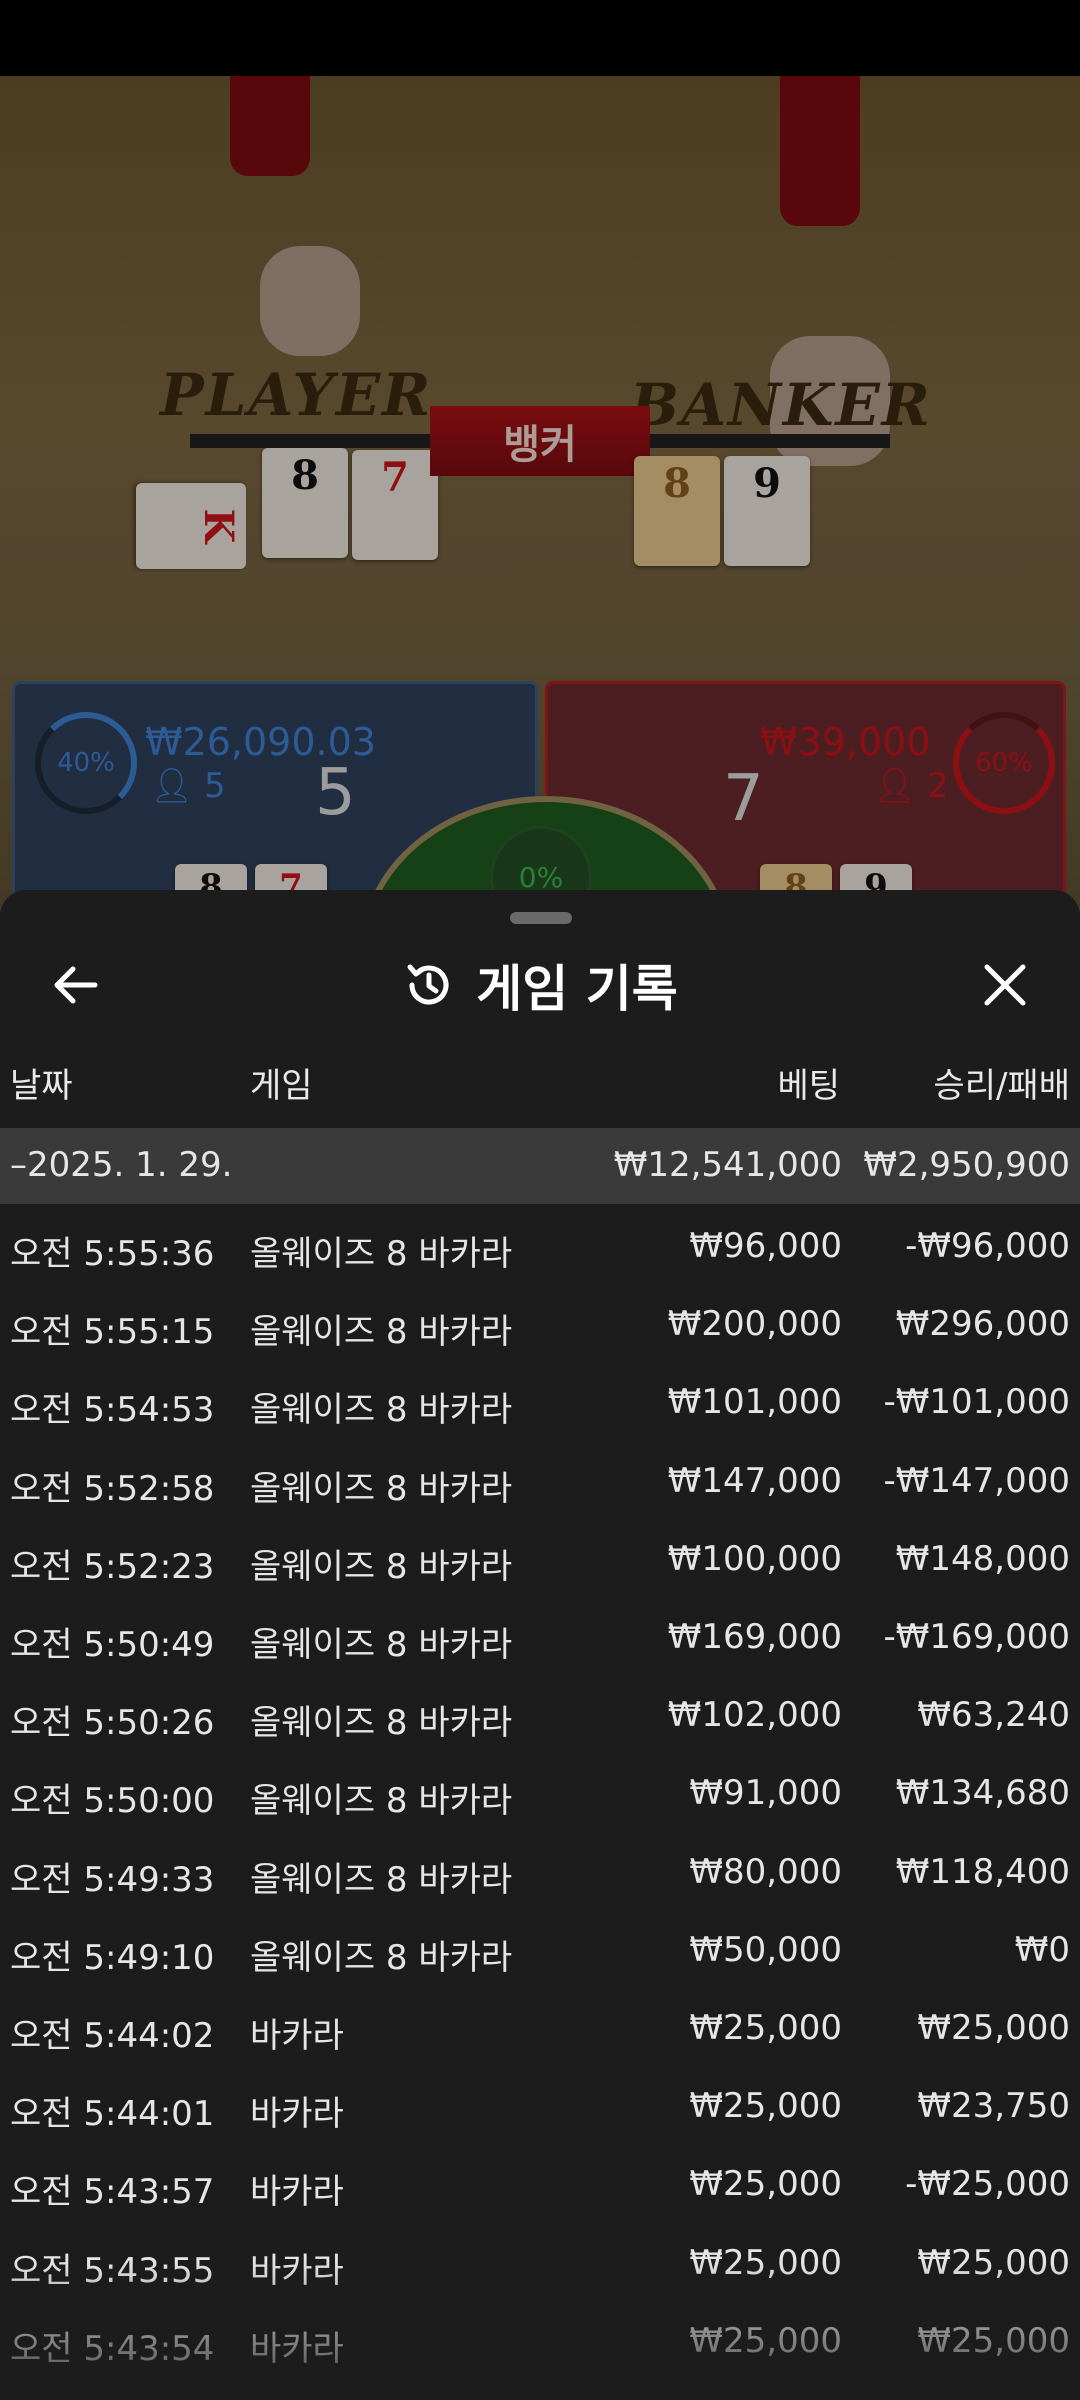 This screenshot has width=1080, height=2400. What do you see at coordinates (112, 1566) in the screenshot?
I see `row-time: 오전 5:52:23` at bounding box center [112, 1566].